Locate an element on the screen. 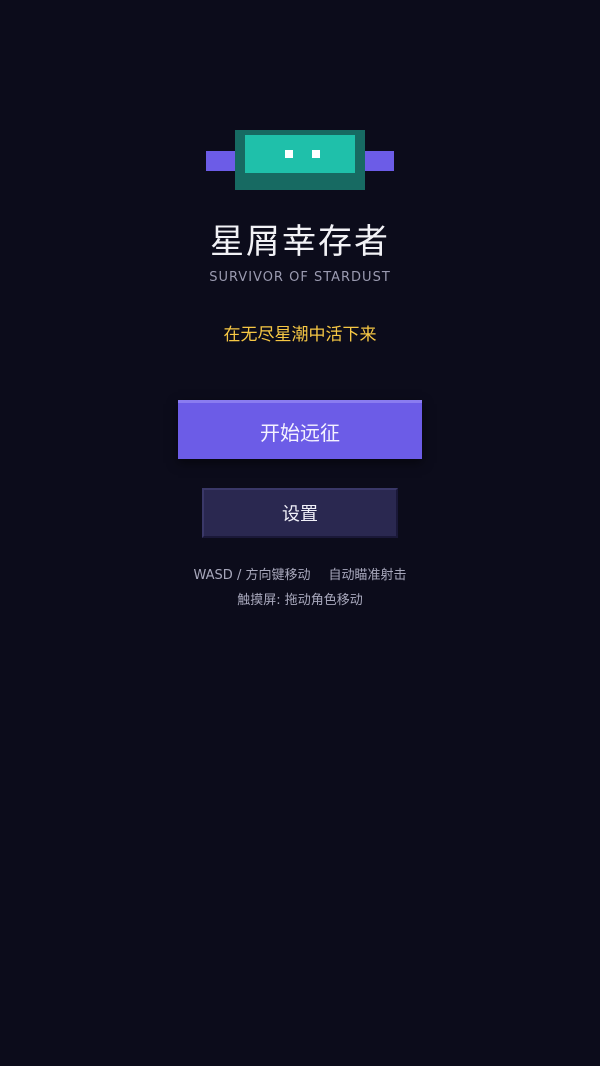 Image resolution: width=600 pixels, height=1066 pixels. game-title: 星屑幸存者 is located at coordinates (300, 242).